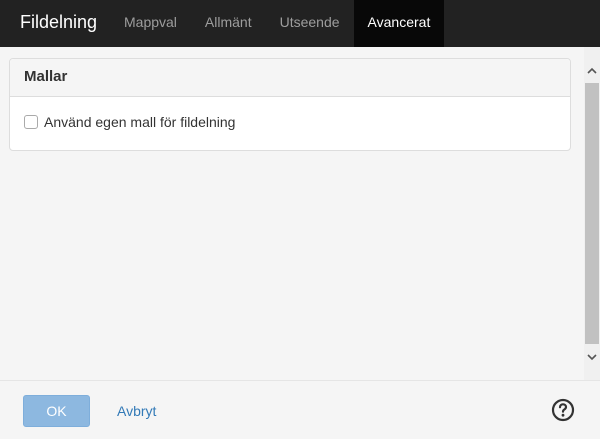 The width and height of the screenshot is (600, 439). What do you see at coordinates (592, 71) in the screenshot?
I see `scroll-up-icon` at bounding box center [592, 71].